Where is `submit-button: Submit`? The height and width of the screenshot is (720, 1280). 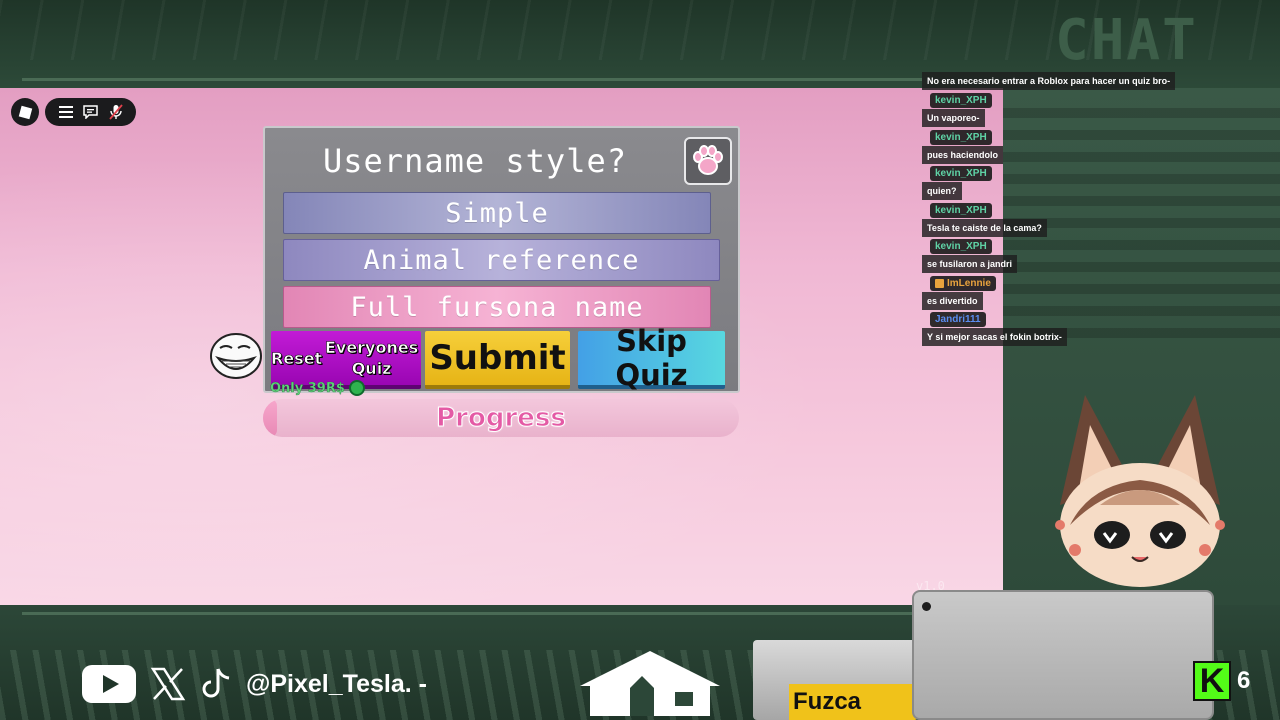
submit-button: Submit is located at coordinates (497, 360).